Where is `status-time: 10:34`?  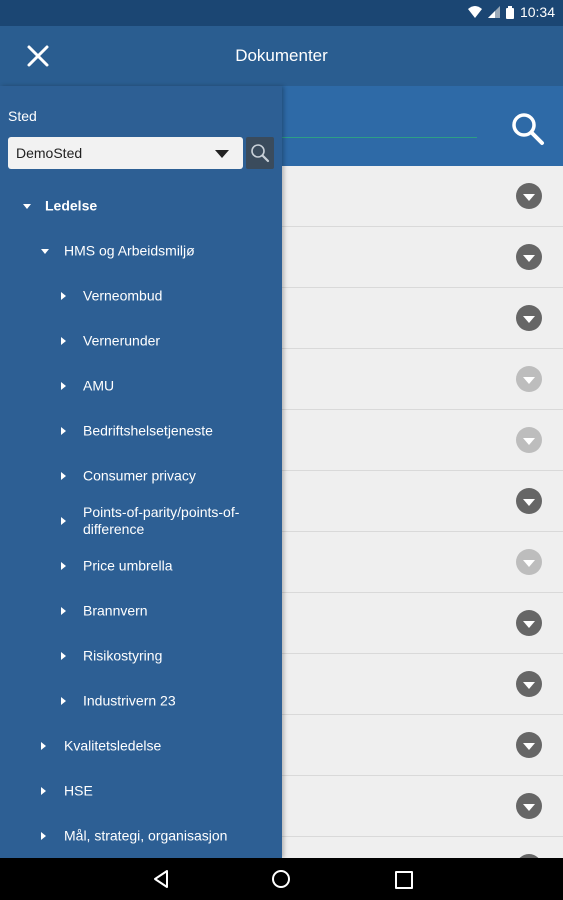
status-time: 10:34 is located at coordinates (537, 12).